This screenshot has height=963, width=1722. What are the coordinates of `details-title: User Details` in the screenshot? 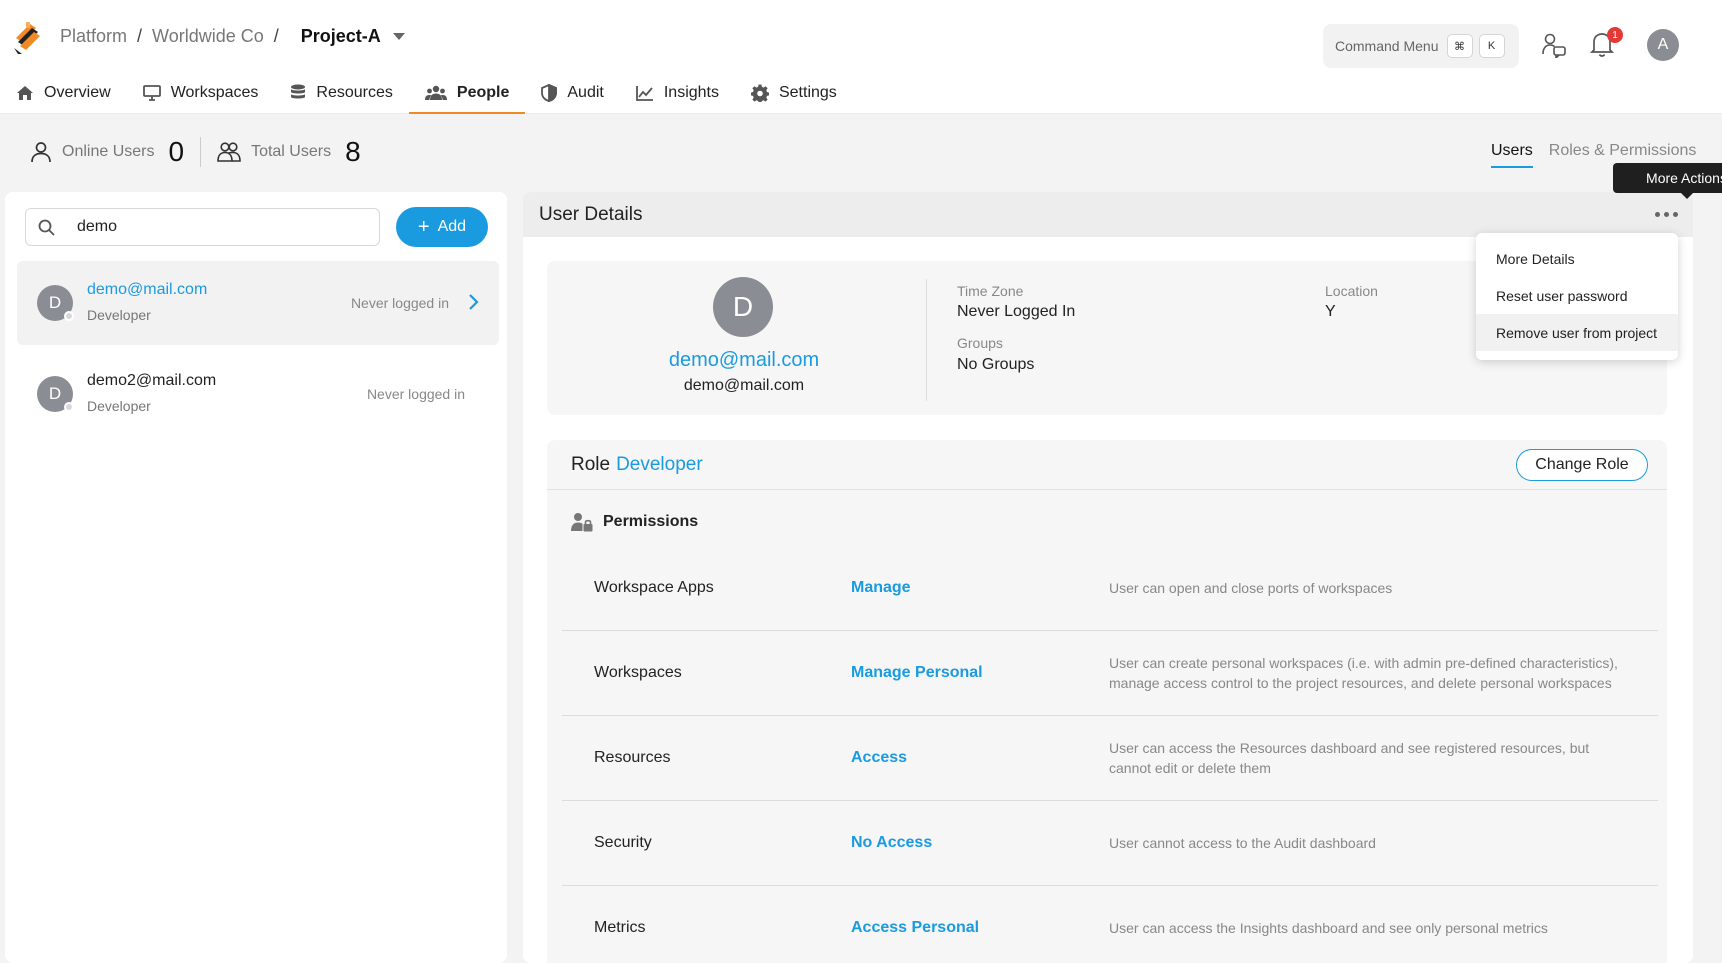 It's located at (591, 214).